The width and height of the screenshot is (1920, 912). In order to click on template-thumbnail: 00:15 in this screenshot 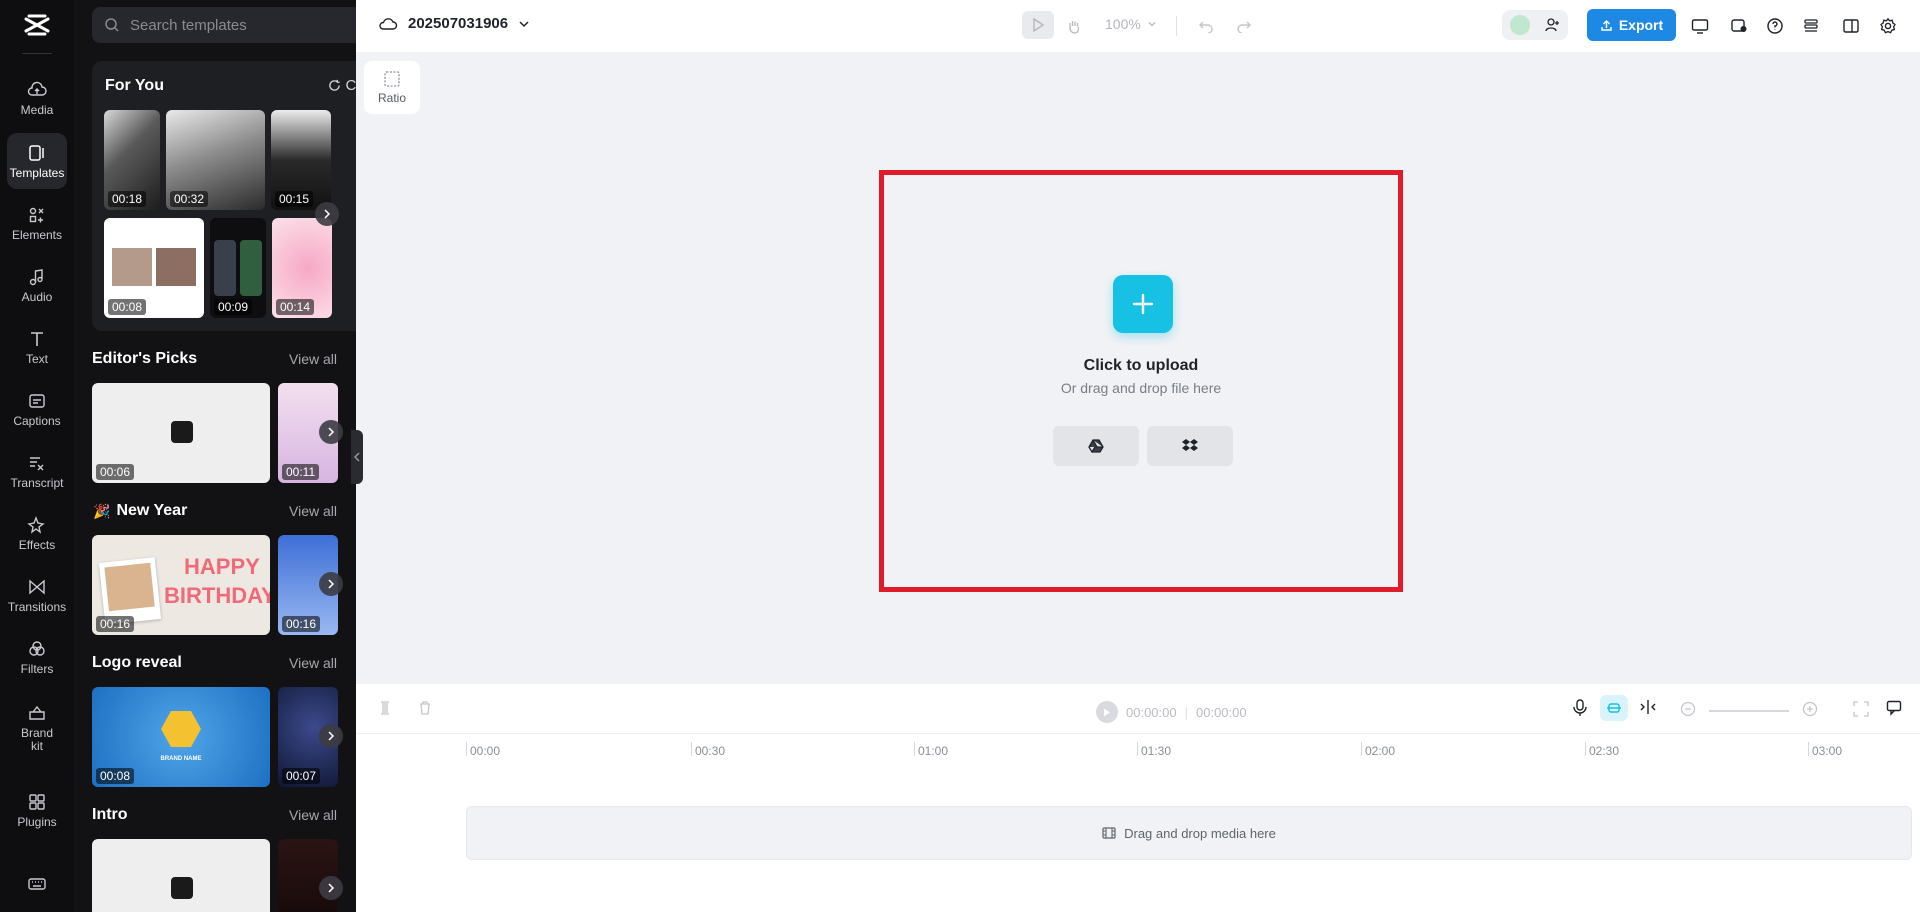, I will do `click(301, 160)`.